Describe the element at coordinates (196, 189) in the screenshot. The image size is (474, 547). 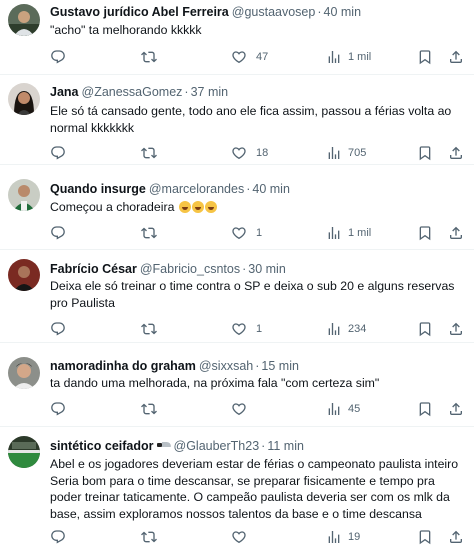
I see `user-handle: @marcelorandes` at that location.